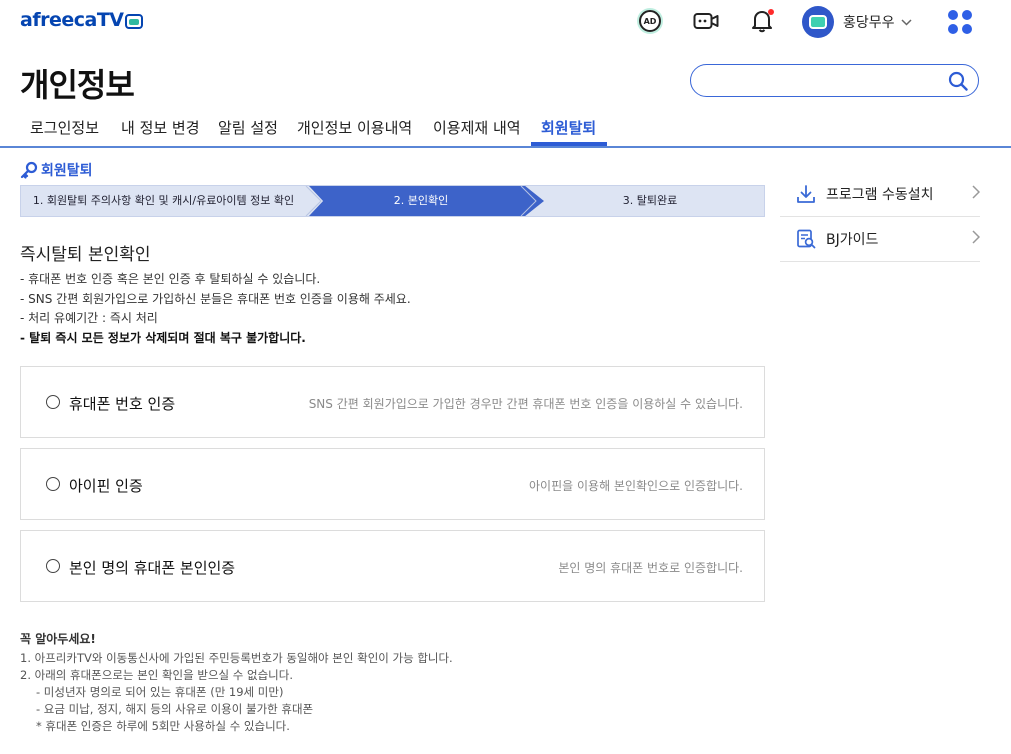 This screenshot has height=754, width=1011. Describe the element at coordinates (106, 486) in the screenshot. I see `option-label: 아이핀 인증` at that location.